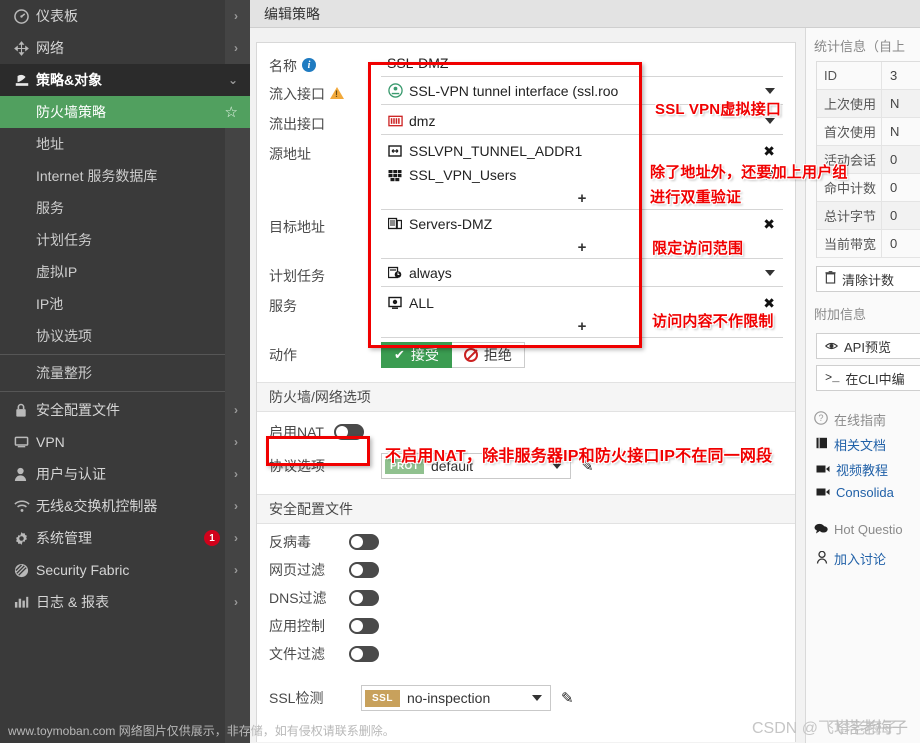 This screenshot has height=743, width=920. What do you see at coordinates (364, 654) in the screenshot?
I see `filefilter-toggle` at bounding box center [364, 654].